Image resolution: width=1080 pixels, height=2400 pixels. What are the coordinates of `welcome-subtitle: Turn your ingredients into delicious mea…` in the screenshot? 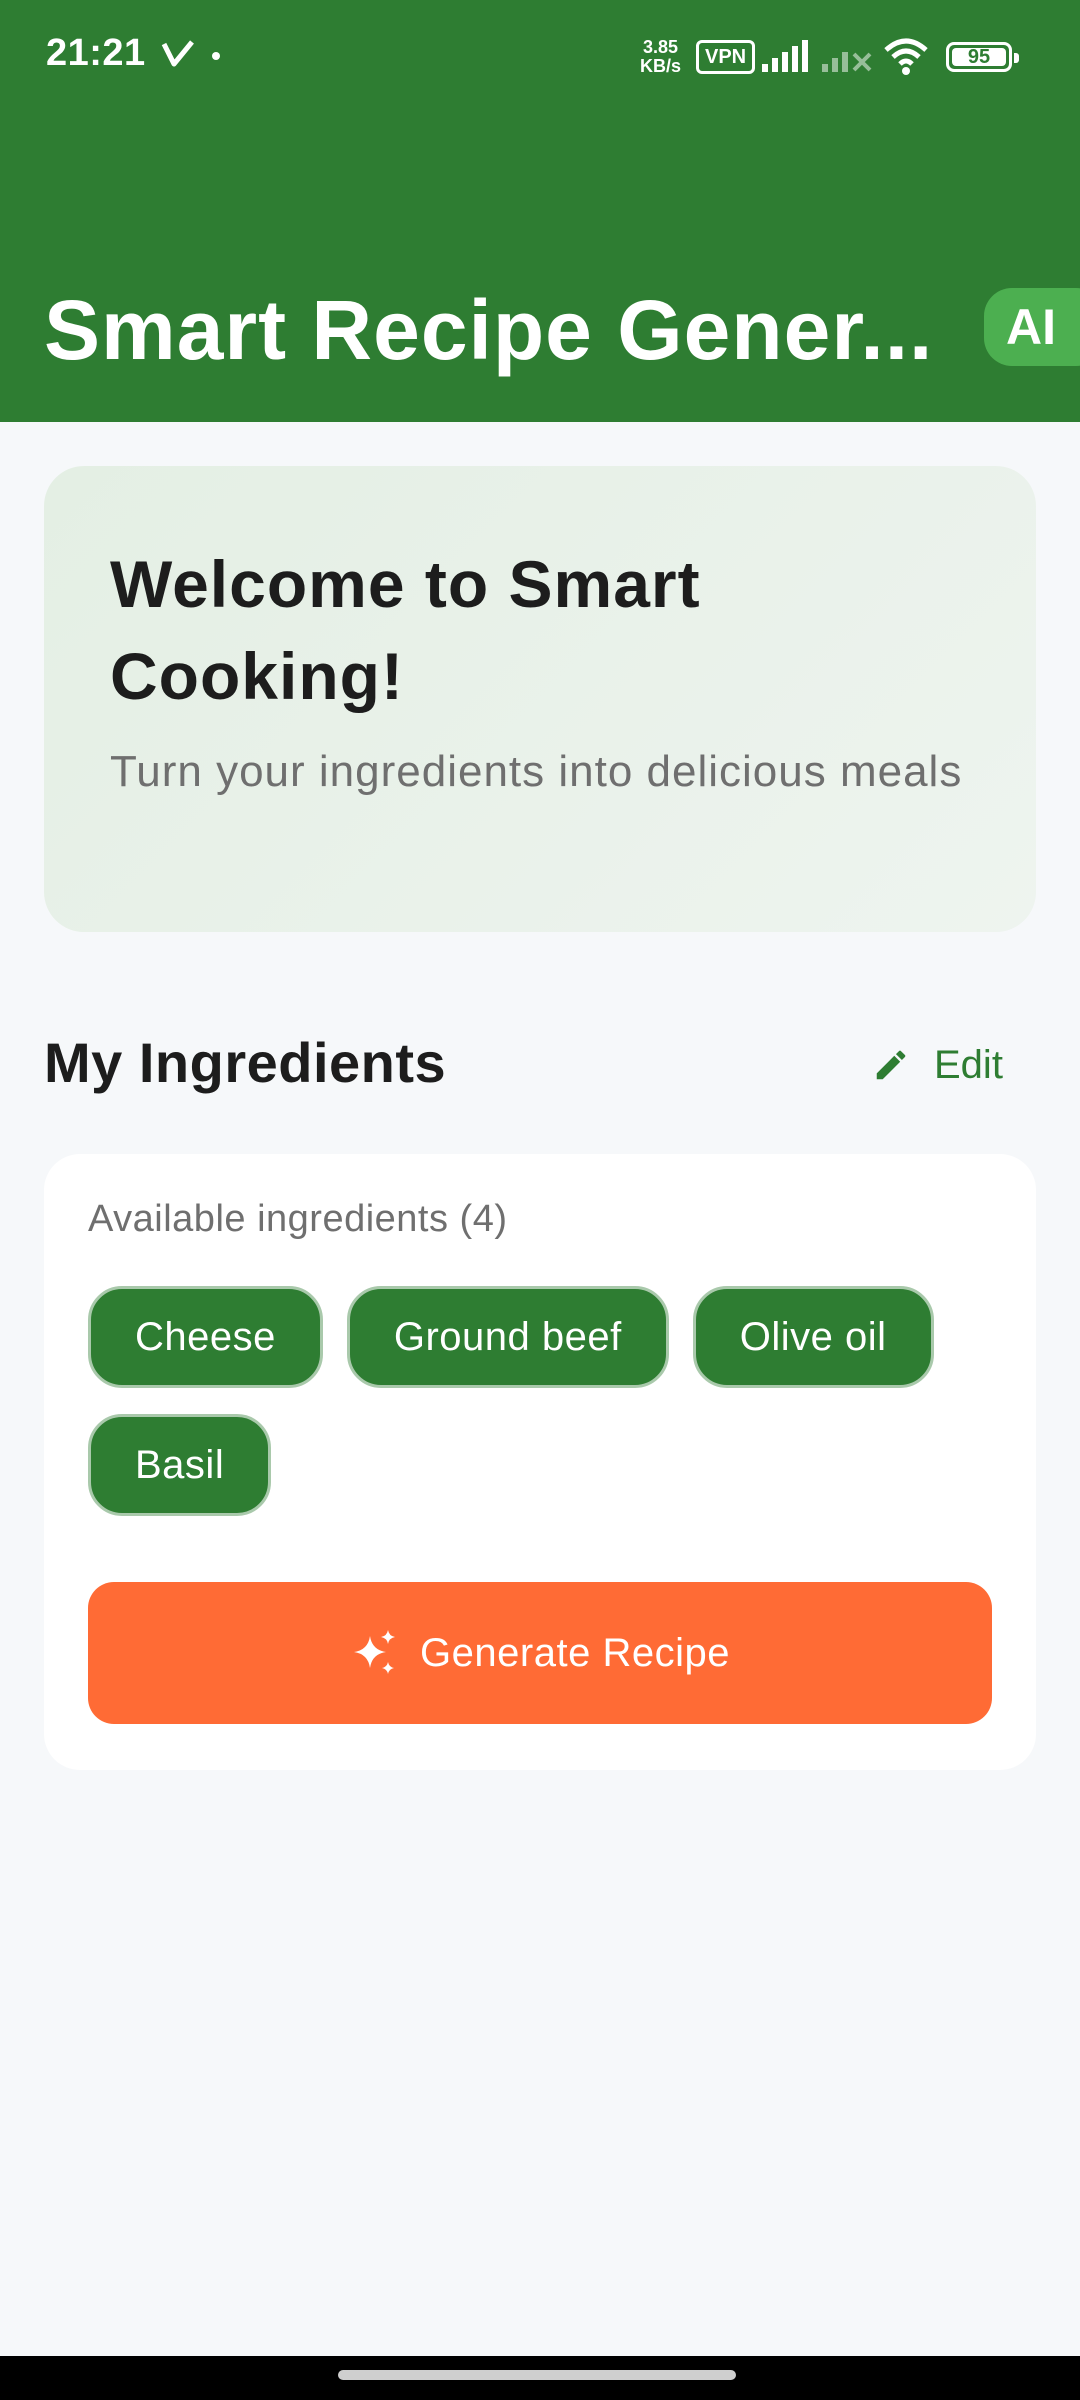 It's located at (536, 771).